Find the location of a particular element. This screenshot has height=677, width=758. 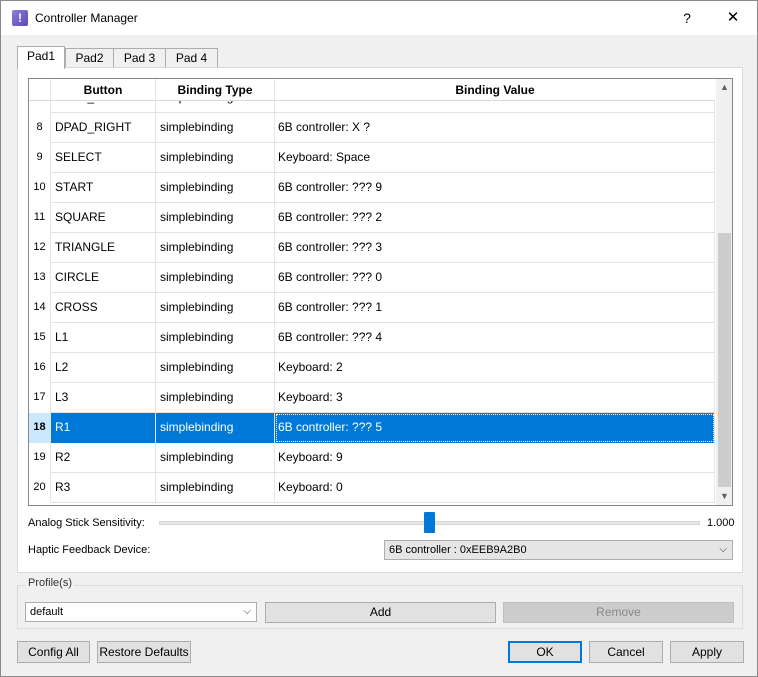

scroll-down-icon: ▼ is located at coordinates (724, 496).